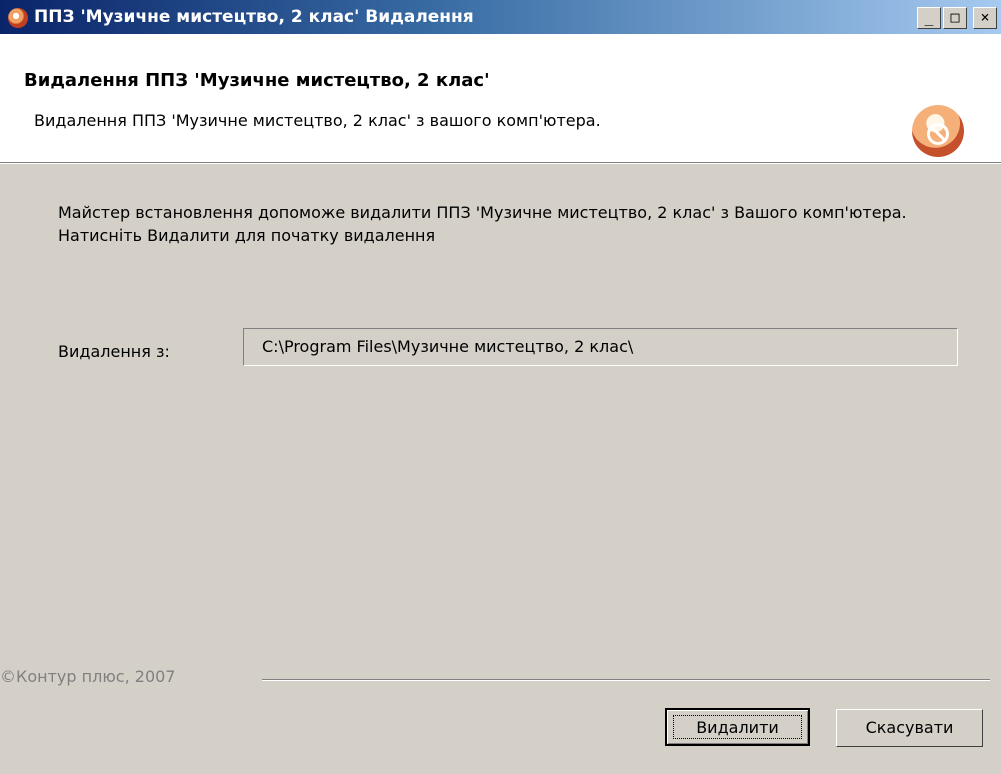 Image resolution: width=1001 pixels, height=774 pixels. Describe the element at coordinates (955, 18) in the screenshot. I see `maximize-button: □` at that location.